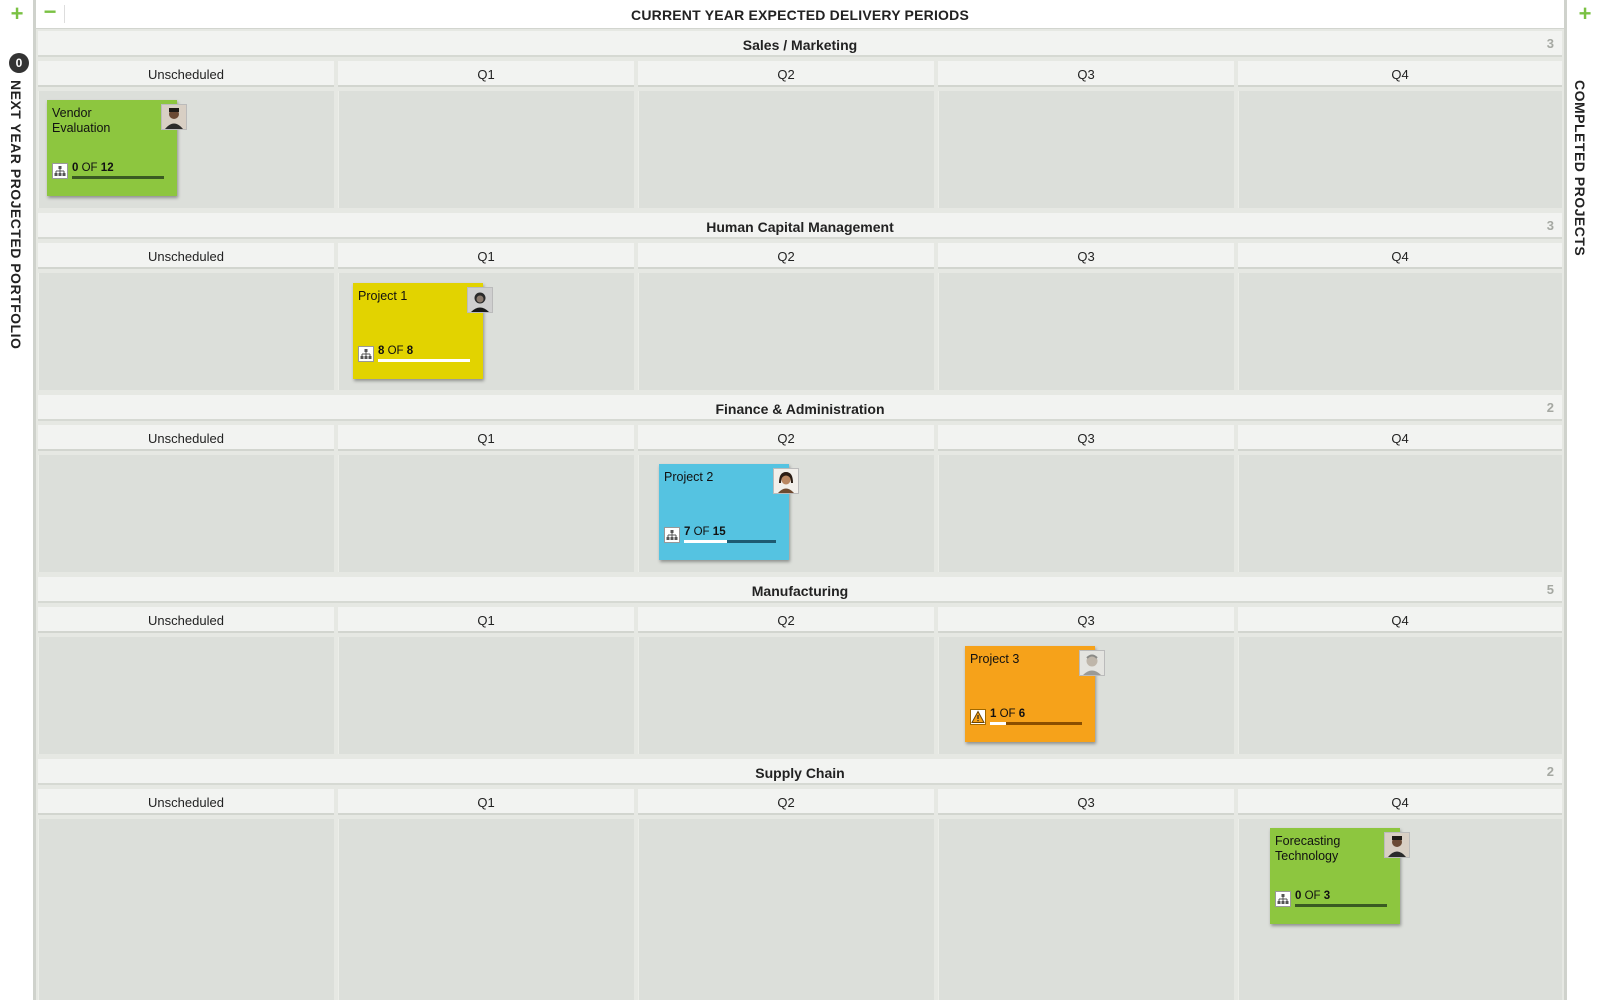  I want to click on progress-text: 0 OF 12, so click(93, 168).